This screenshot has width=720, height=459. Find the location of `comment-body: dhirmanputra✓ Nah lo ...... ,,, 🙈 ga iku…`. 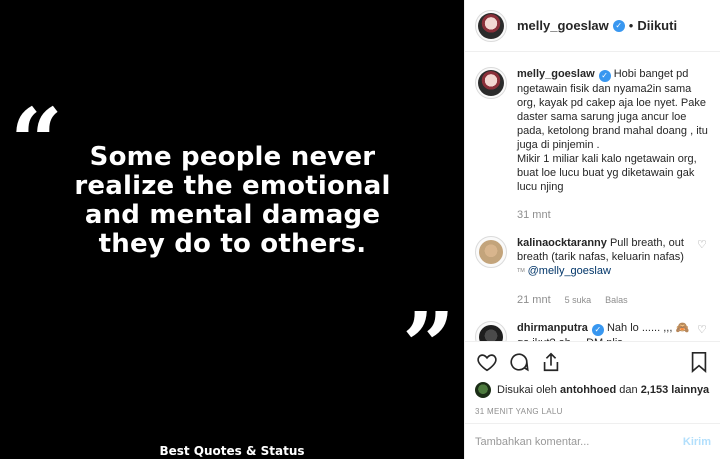

comment-body: dhirmanputra✓ Nah lo ...... ,,, 🙈 ga iku… is located at coordinates (613, 331).